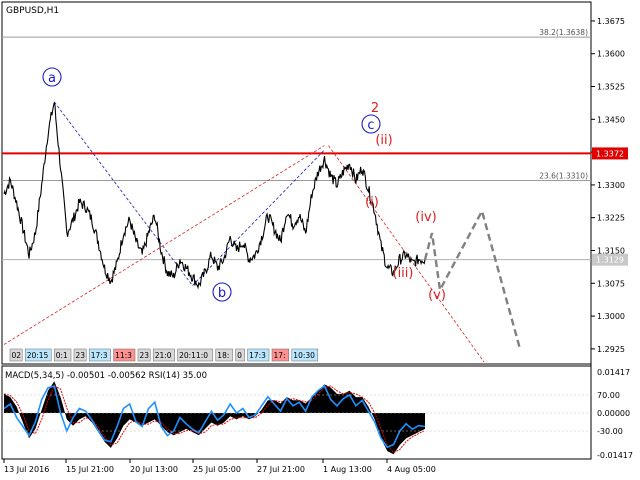  I want to click on time-tick-label: 4 Aug 05:00, so click(411, 469).